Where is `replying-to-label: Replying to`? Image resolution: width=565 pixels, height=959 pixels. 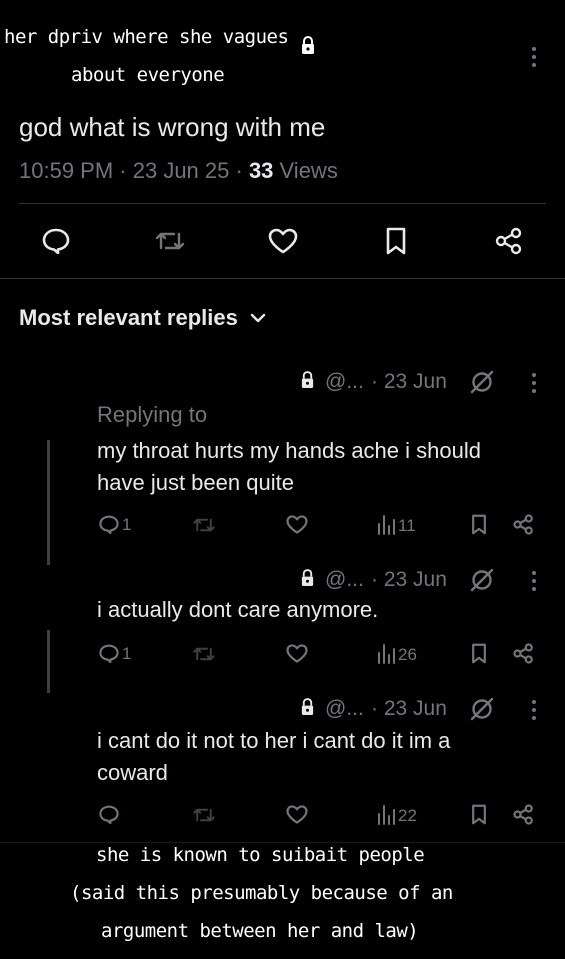 replying-to-label: Replying to is located at coordinates (152, 414).